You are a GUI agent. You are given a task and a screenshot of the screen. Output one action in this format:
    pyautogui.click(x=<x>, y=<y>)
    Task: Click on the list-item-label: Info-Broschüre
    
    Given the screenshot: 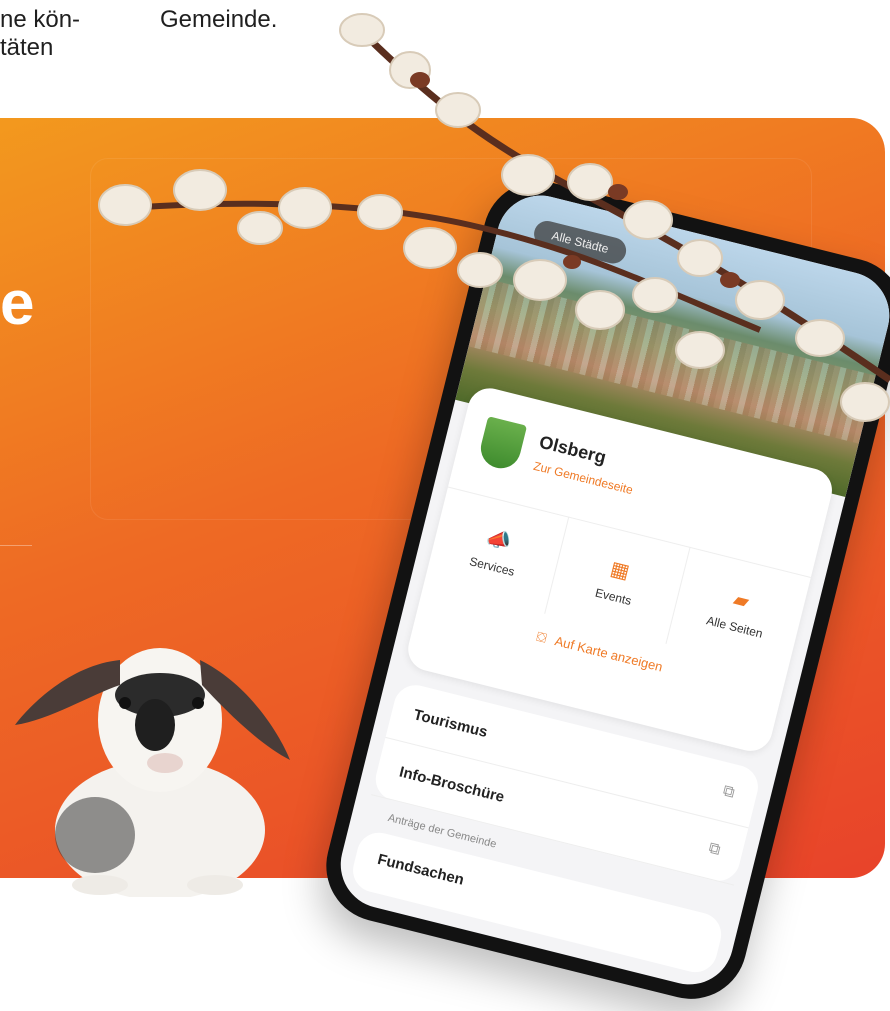 What is the action you would take?
    pyautogui.click(x=452, y=784)
    